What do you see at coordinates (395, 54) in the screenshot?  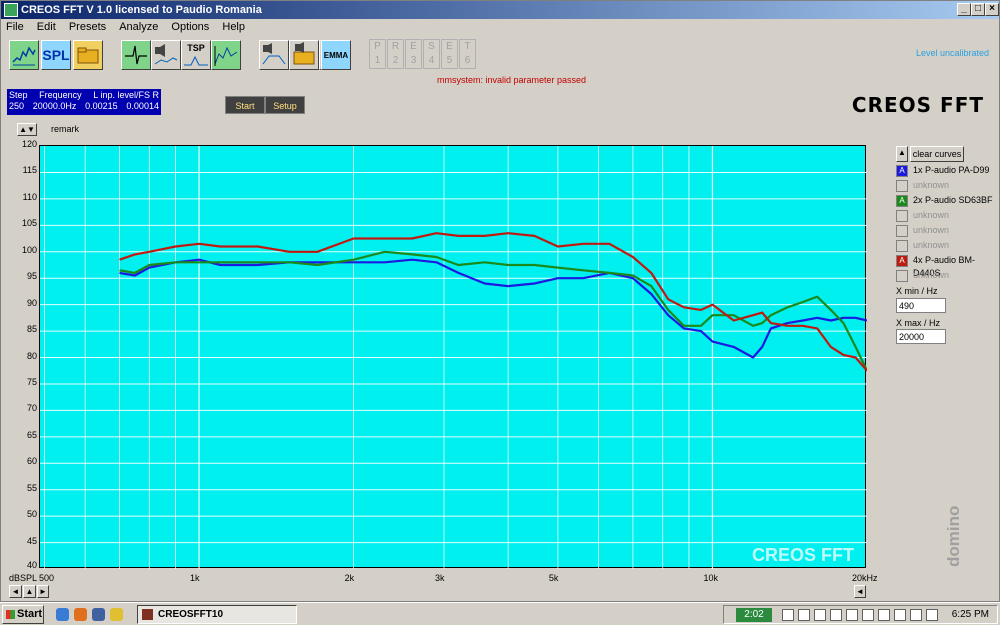 I see `preset-2: R2` at bounding box center [395, 54].